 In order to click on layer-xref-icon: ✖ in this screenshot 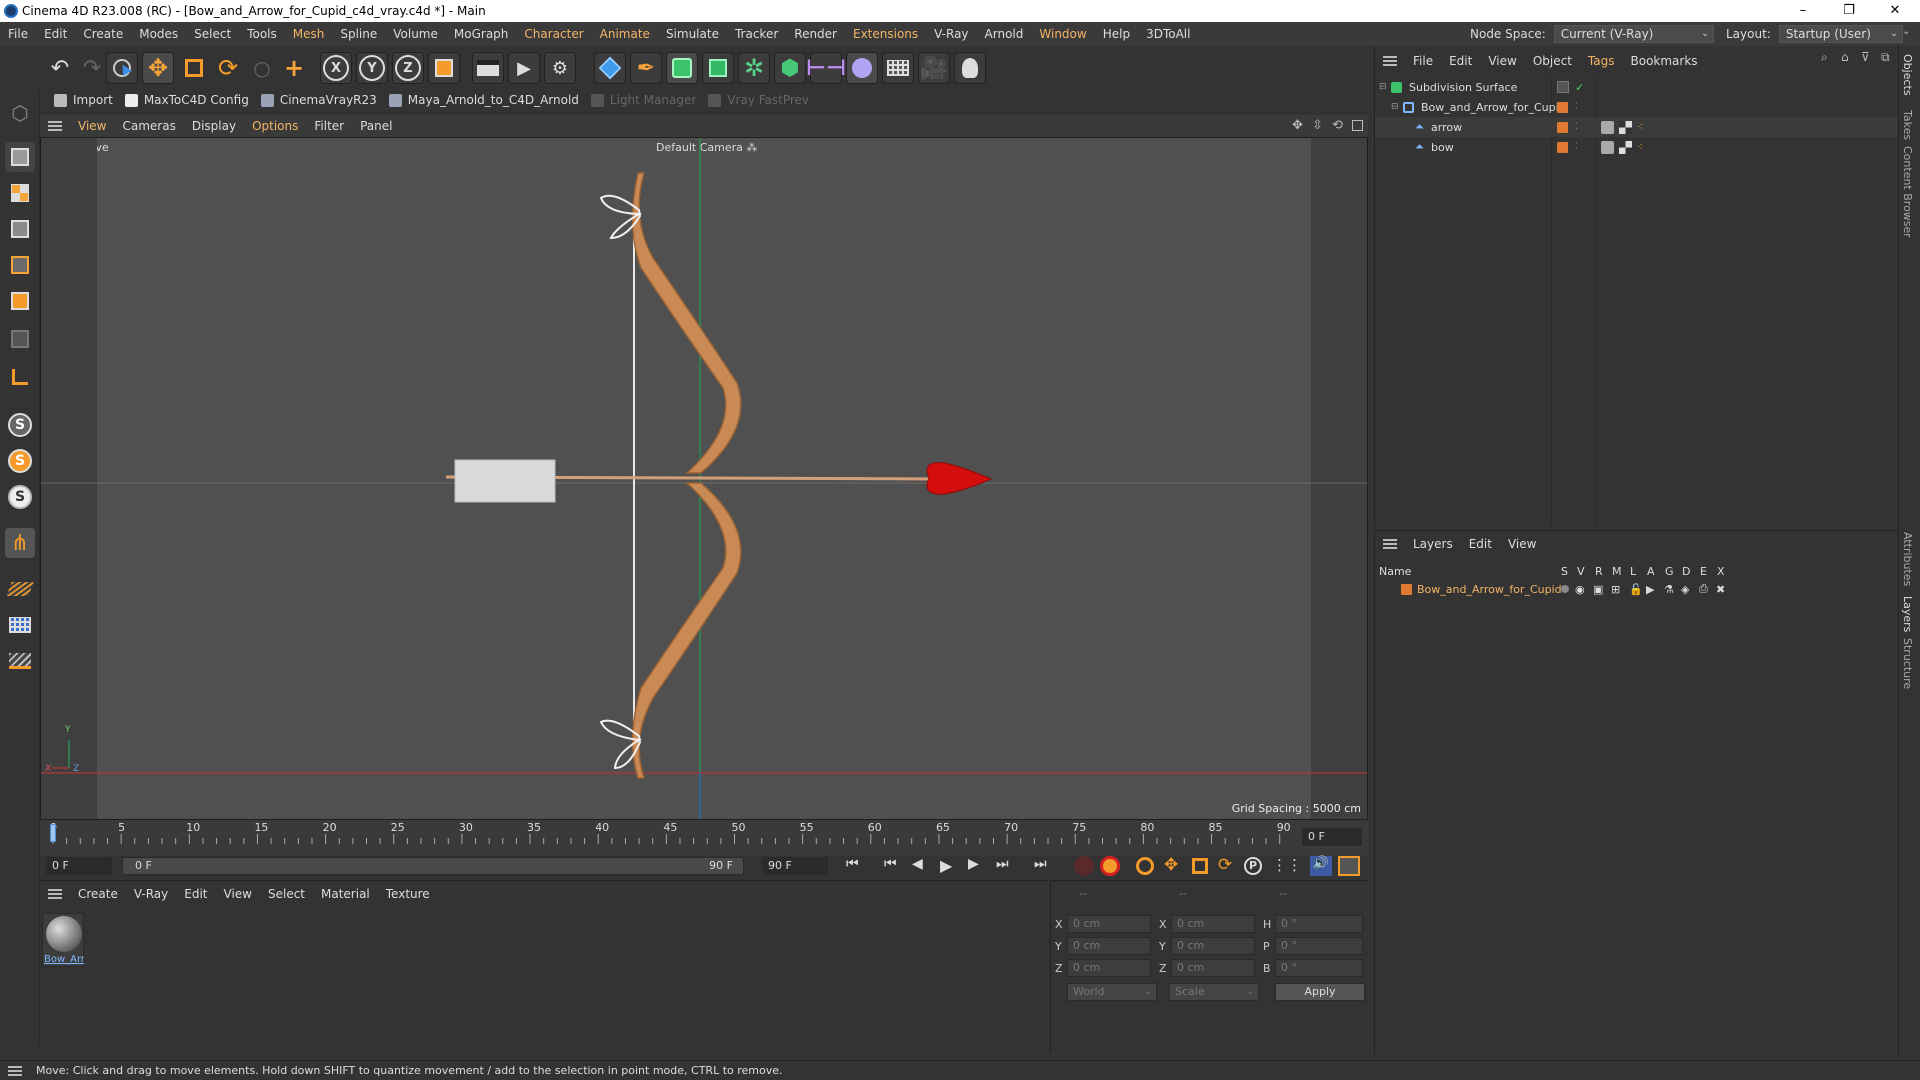, I will do `click(1720, 589)`.